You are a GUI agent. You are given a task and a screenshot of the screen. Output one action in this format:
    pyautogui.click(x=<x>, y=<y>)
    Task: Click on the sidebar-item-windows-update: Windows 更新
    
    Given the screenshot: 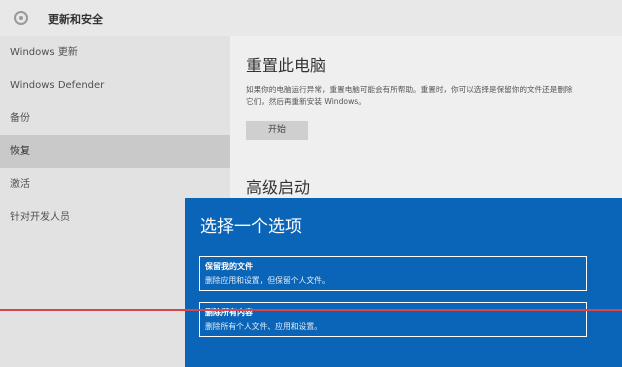 What is the action you would take?
    pyautogui.click(x=115, y=52)
    